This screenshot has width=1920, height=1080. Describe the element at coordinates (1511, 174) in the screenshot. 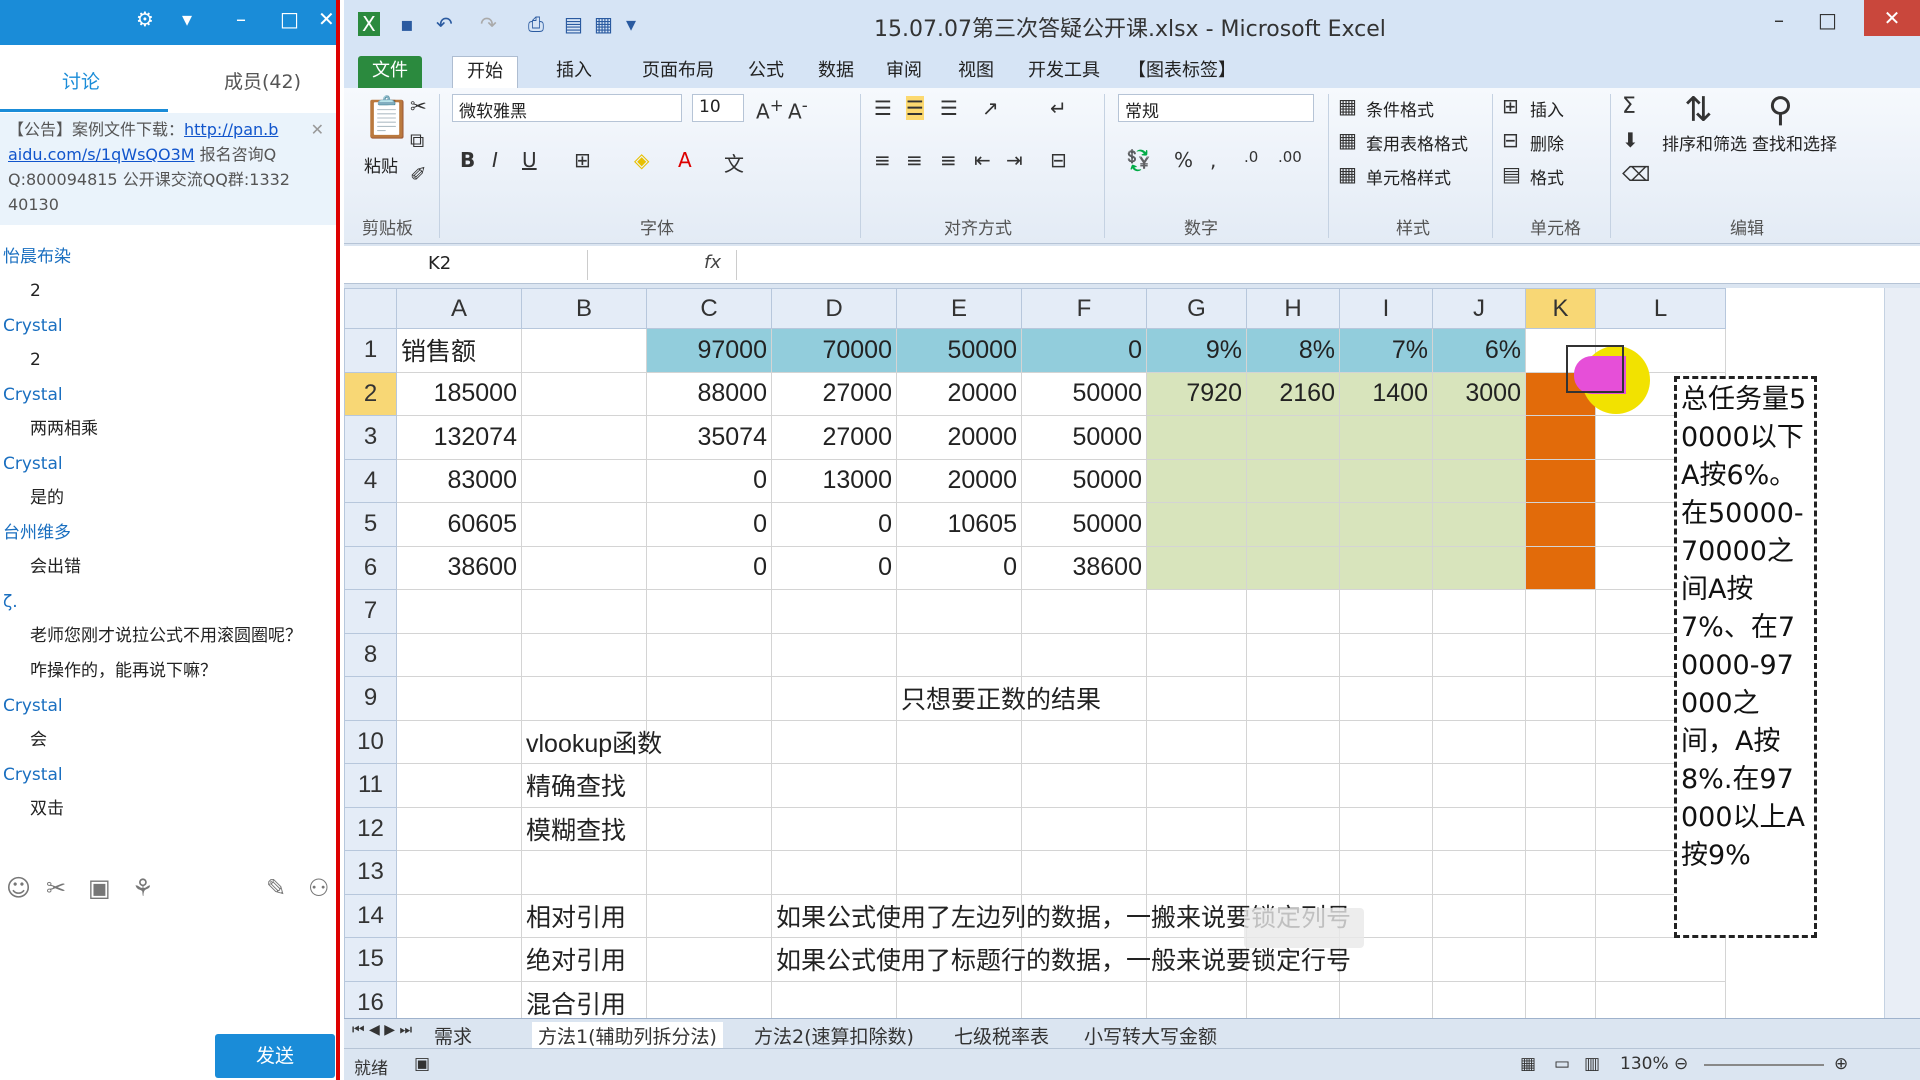

I see `format-icon: ▤` at that location.